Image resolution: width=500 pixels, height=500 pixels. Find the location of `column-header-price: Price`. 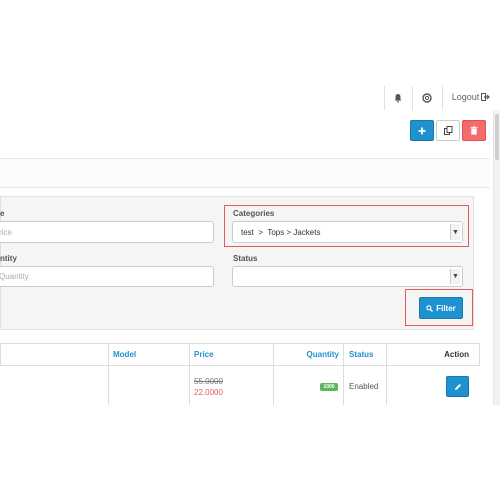

column-header-price: Price is located at coordinates (204, 354).